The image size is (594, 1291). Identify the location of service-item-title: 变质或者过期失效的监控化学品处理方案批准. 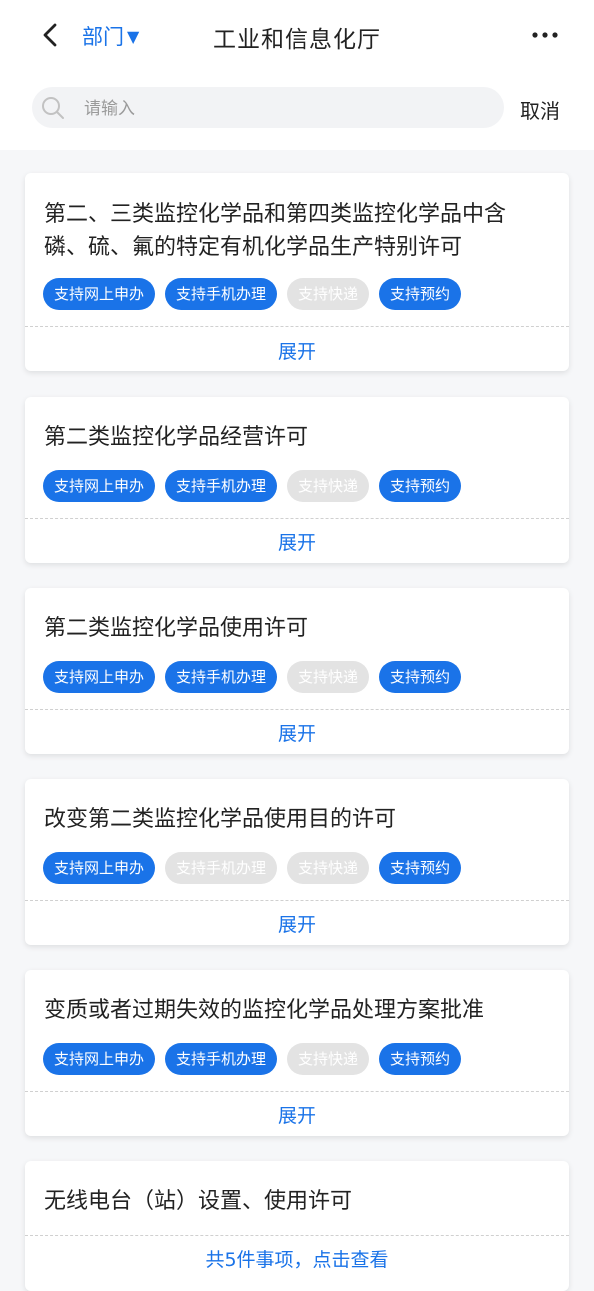
(264, 1010).